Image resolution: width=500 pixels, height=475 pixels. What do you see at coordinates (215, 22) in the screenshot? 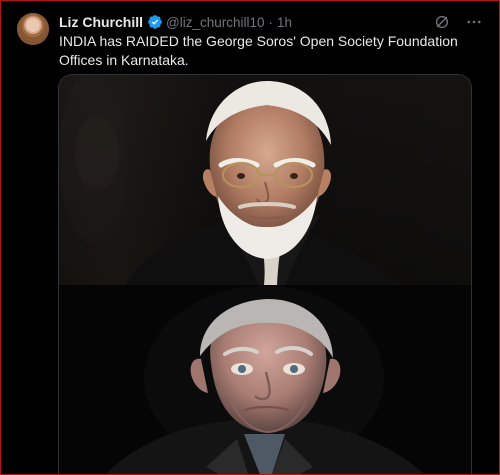
I see `author-handle: @liz_churchill10` at bounding box center [215, 22].